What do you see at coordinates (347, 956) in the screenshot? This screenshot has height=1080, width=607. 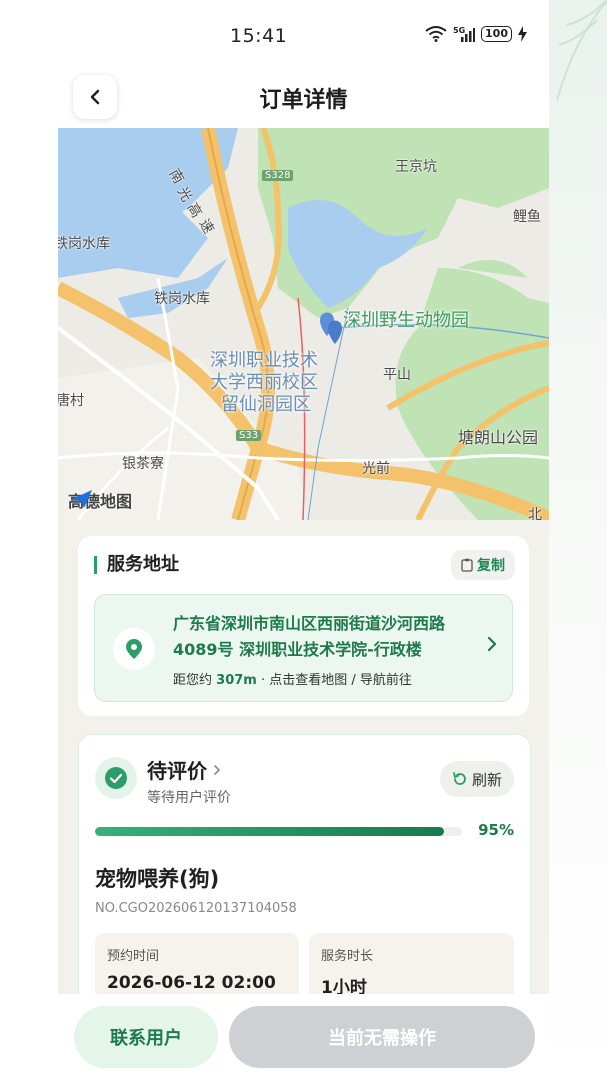 I see `duration-label: 服务时长` at bounding box center [347, 956].